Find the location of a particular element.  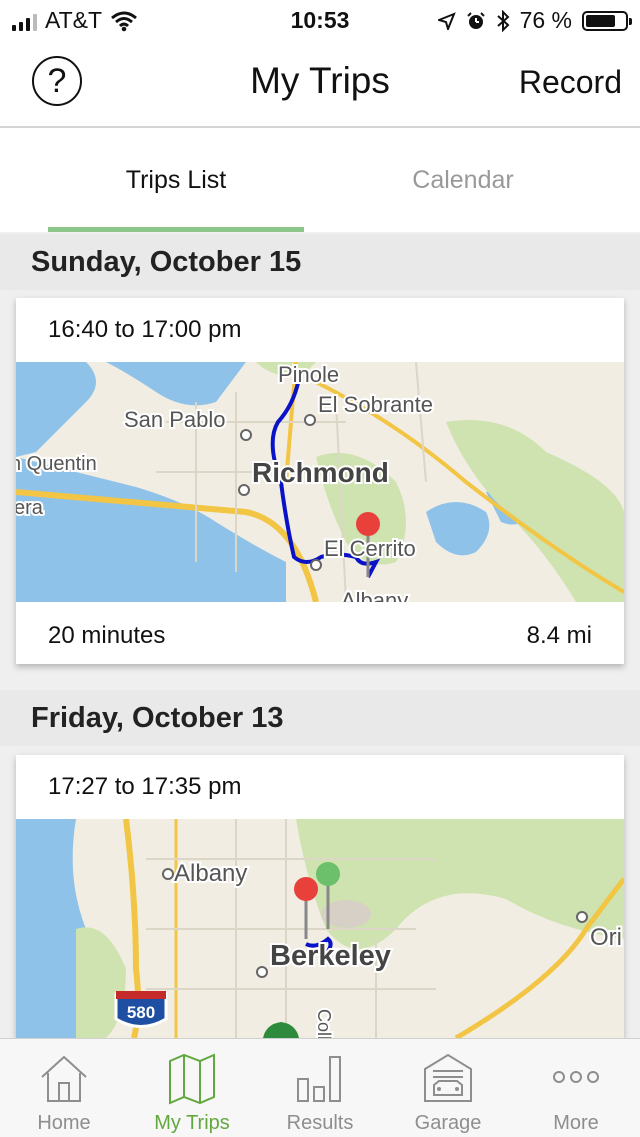

interstate-label: 580 is located at coordinates (141, 1012).